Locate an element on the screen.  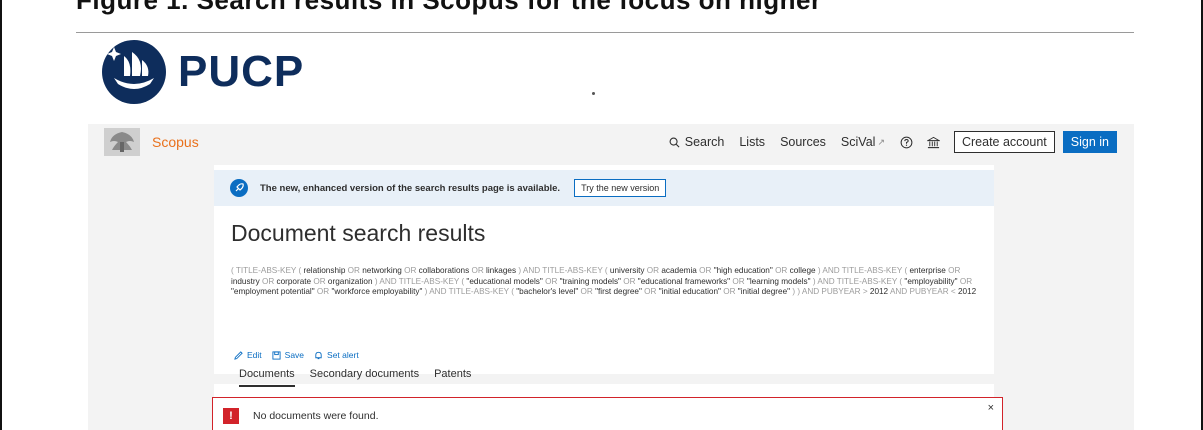
query-term: enterprise is located at coordinates (928, 270).